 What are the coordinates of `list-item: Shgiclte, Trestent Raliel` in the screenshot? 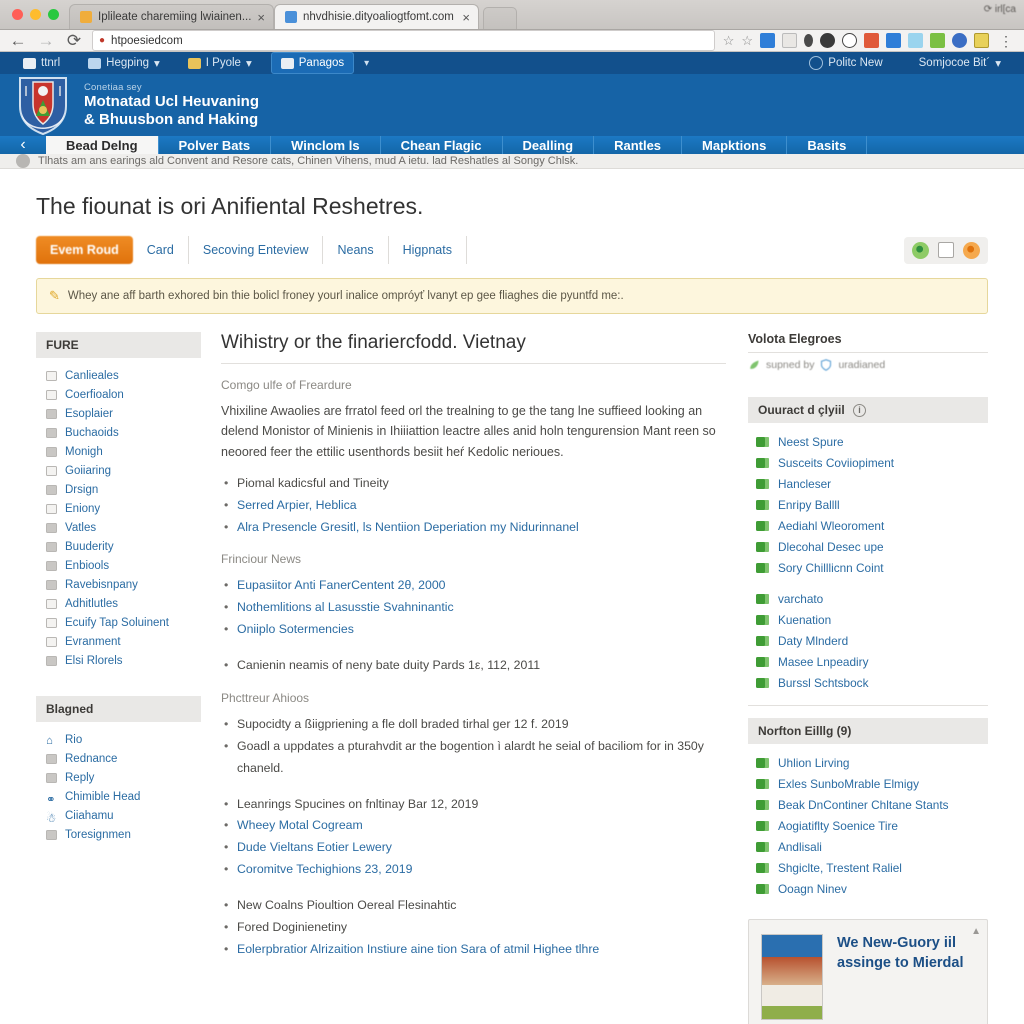 It's located at (868, 867).